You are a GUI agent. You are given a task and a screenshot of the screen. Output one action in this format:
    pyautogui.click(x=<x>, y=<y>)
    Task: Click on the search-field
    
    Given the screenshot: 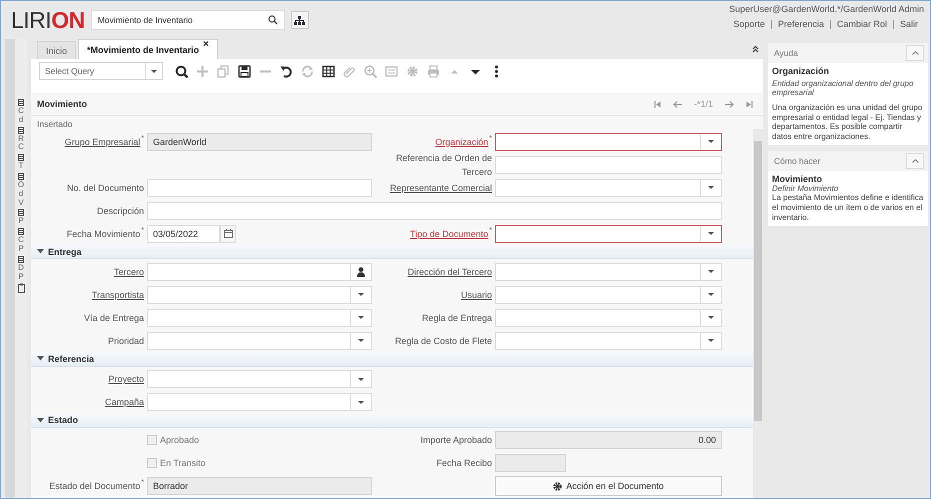 What is the action you would take?
    pyautogui.click(x=259, y=271)
    